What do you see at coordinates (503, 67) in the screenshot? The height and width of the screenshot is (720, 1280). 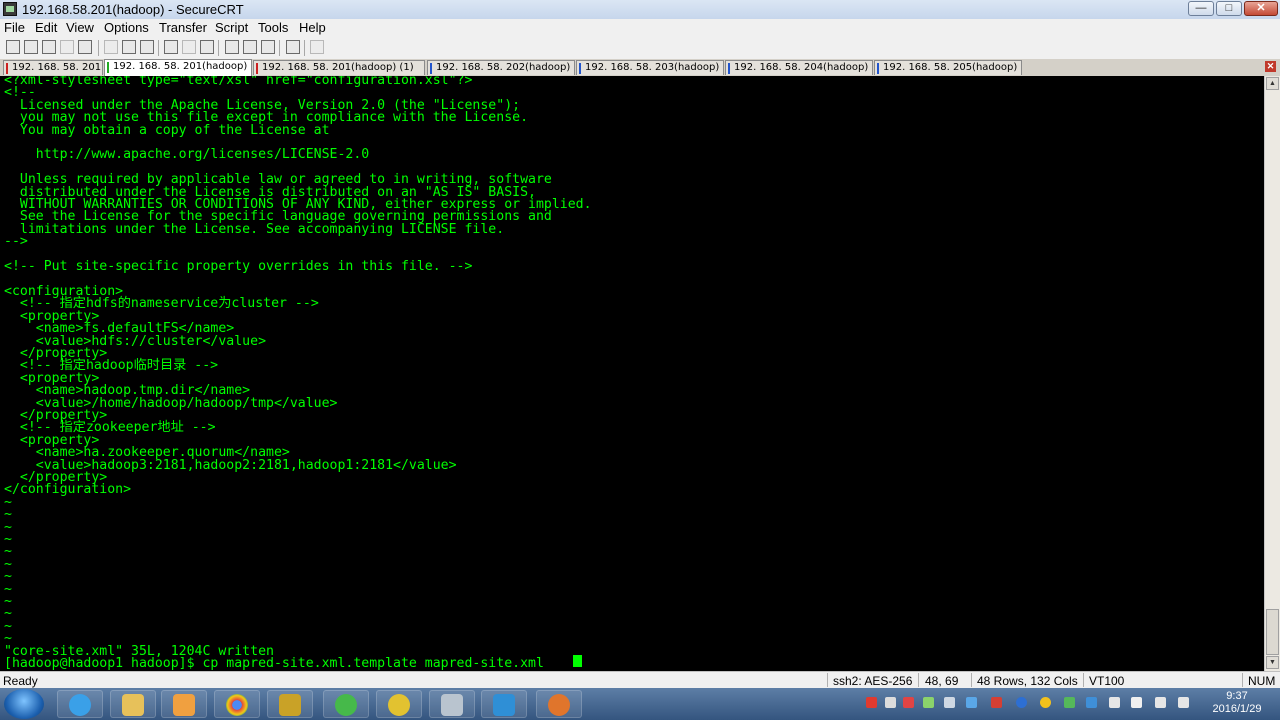 I see `tab-label: 192. 168. 58. 202(hadoop)` at bounding box center [503, 67].